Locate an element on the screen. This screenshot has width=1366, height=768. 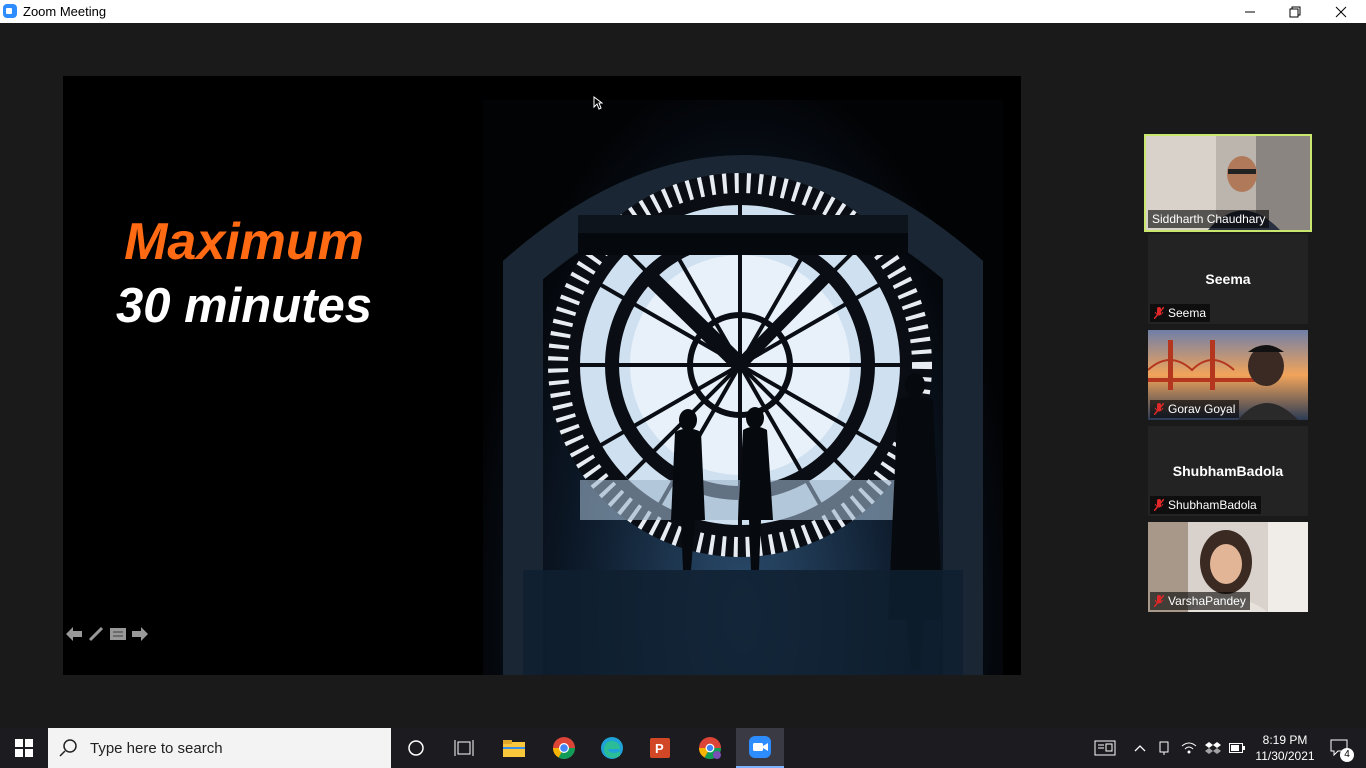
participant-tile-seema: Seema Seema is located at coordinates (1228, 279).